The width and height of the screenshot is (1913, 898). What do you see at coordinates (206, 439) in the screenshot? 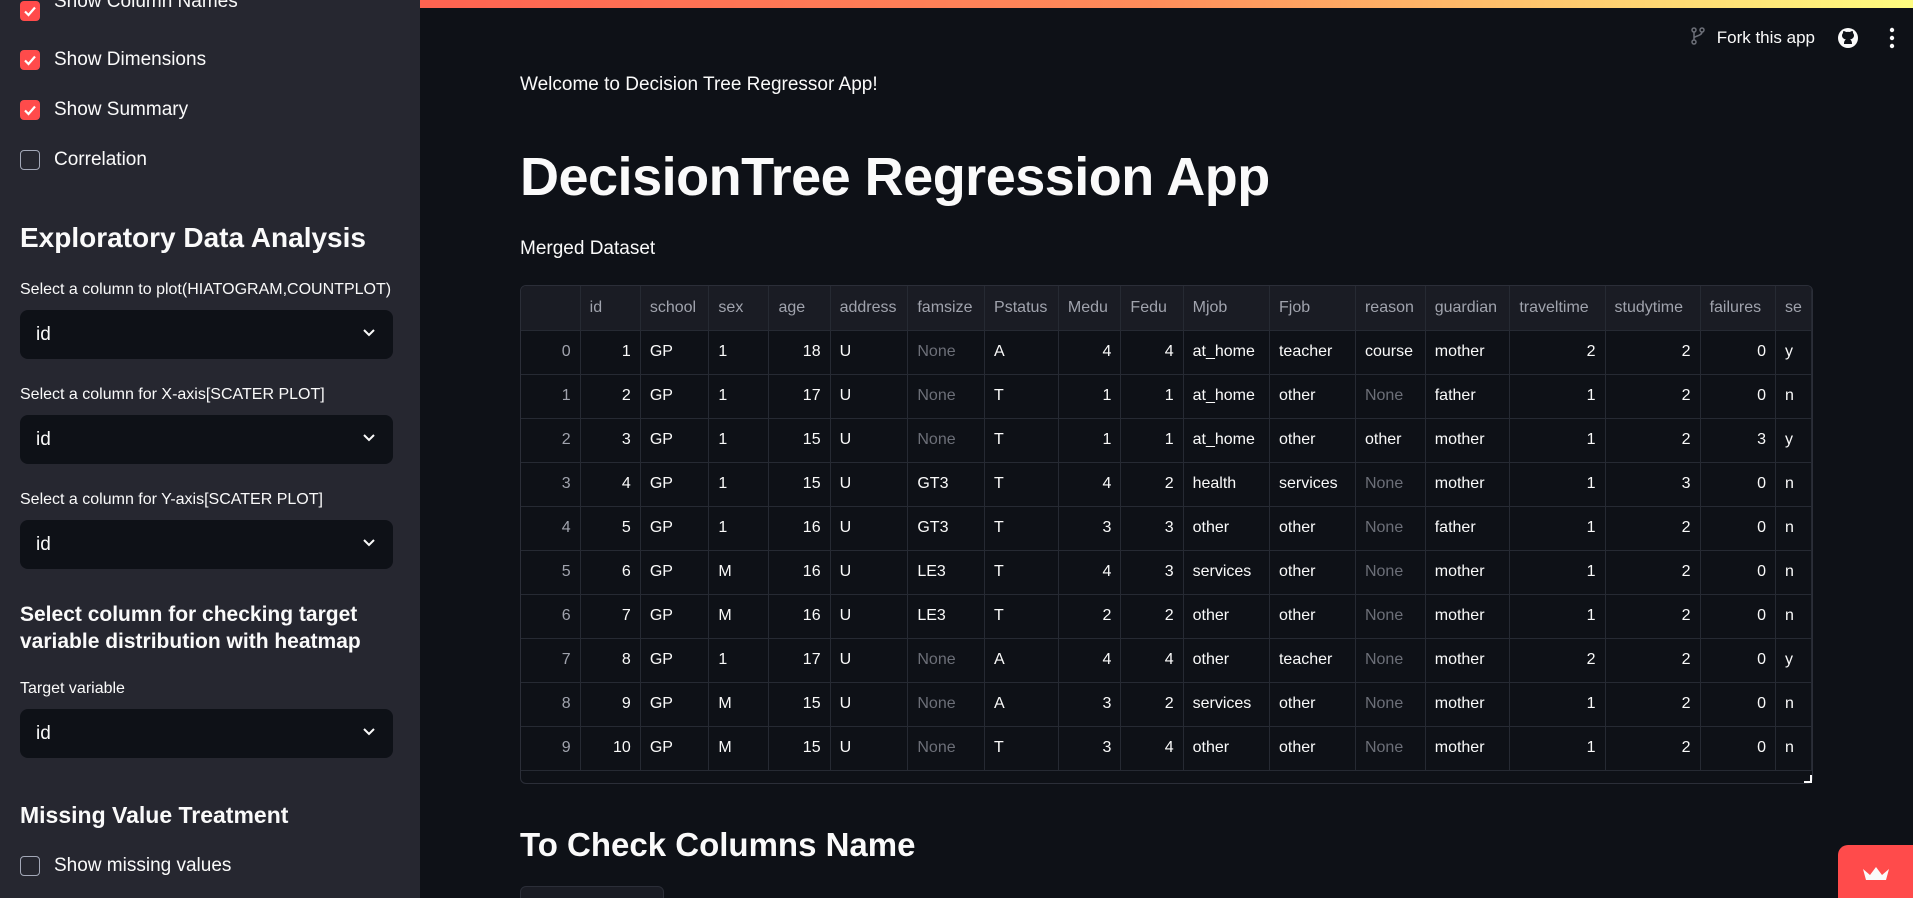
I see `x-axis-select: id` at bounding box center [206, 439].